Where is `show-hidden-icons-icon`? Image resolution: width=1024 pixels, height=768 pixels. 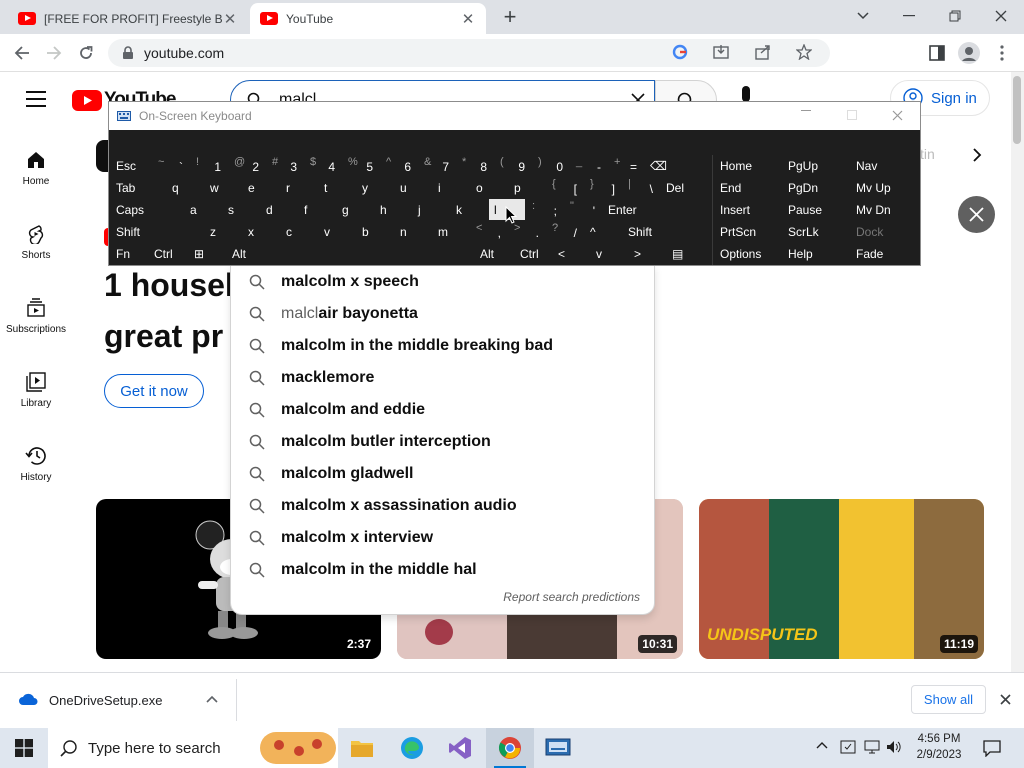 show-hidden-icons-icon is located at coordinates (822, 745).